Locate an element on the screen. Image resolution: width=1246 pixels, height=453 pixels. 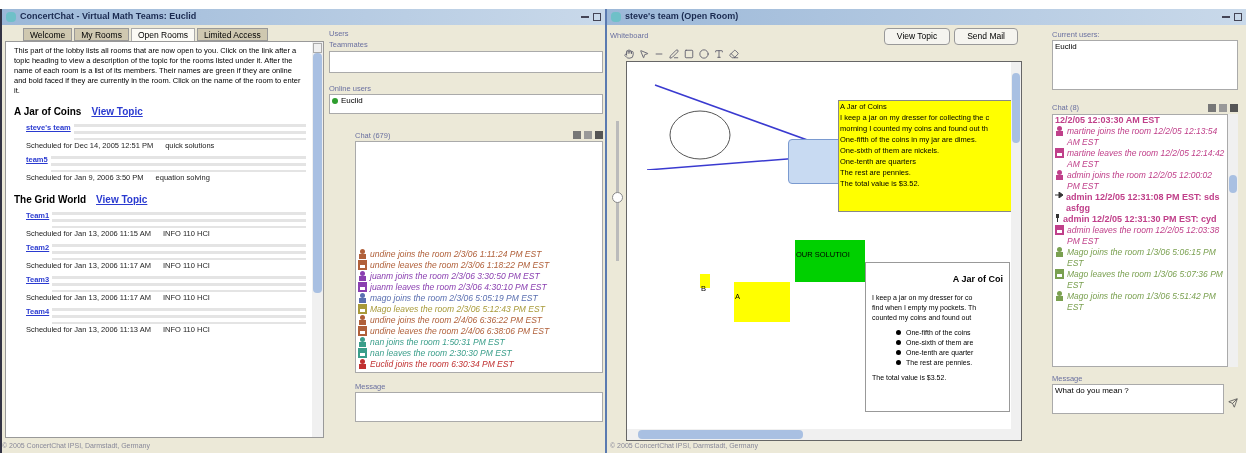
chat-message: Mago leaves the room 2/3/06 5:12:43 PM EST is located at coordinates (457, 309).